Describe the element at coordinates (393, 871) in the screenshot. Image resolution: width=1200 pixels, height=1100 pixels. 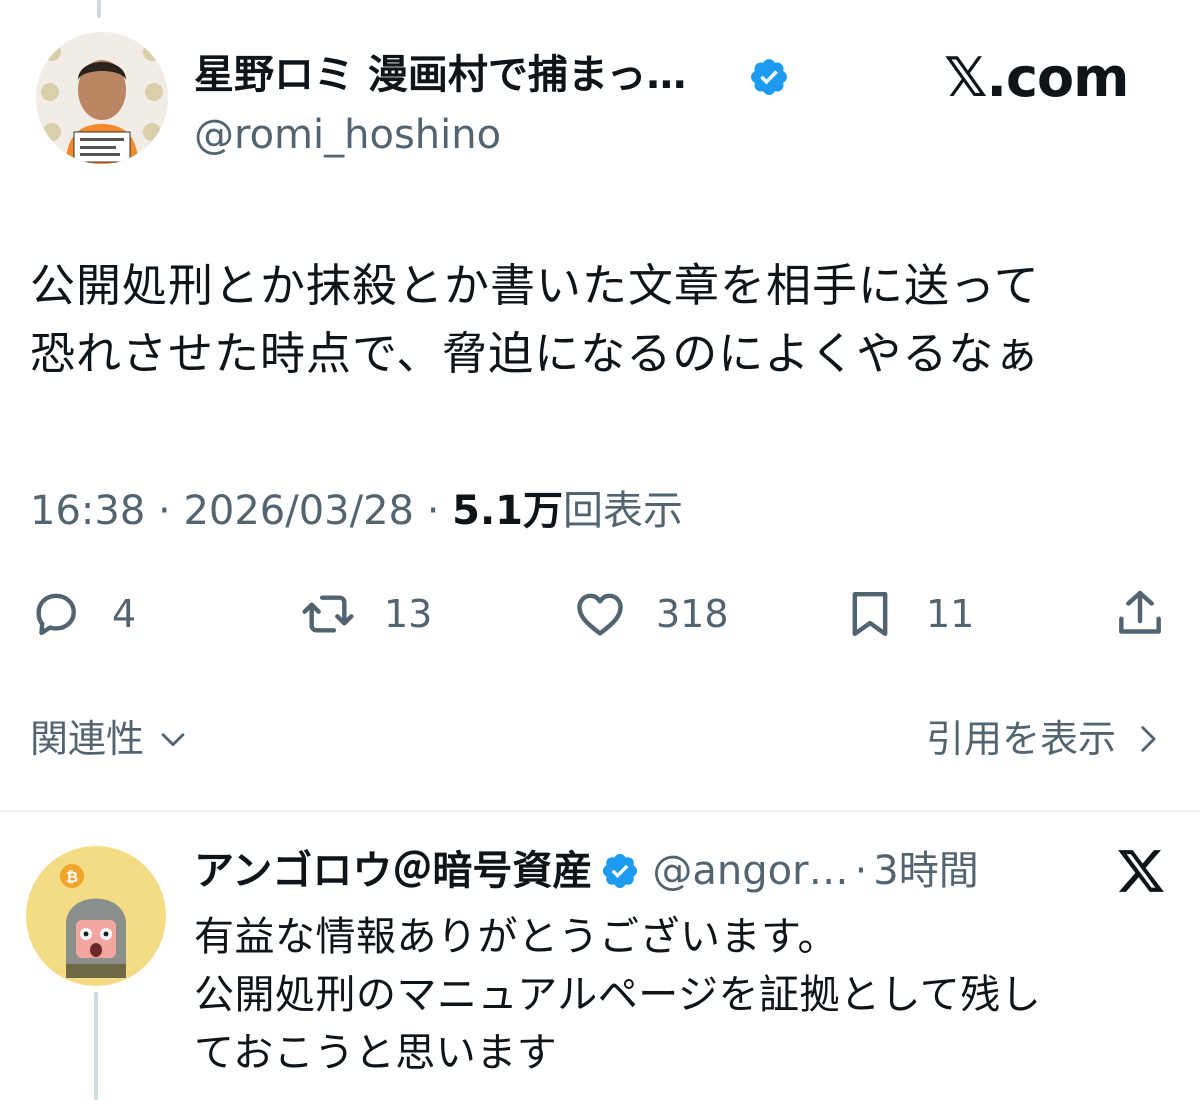
I see `reply-author-name: アンゴロウ＠暗号資産` at that location.